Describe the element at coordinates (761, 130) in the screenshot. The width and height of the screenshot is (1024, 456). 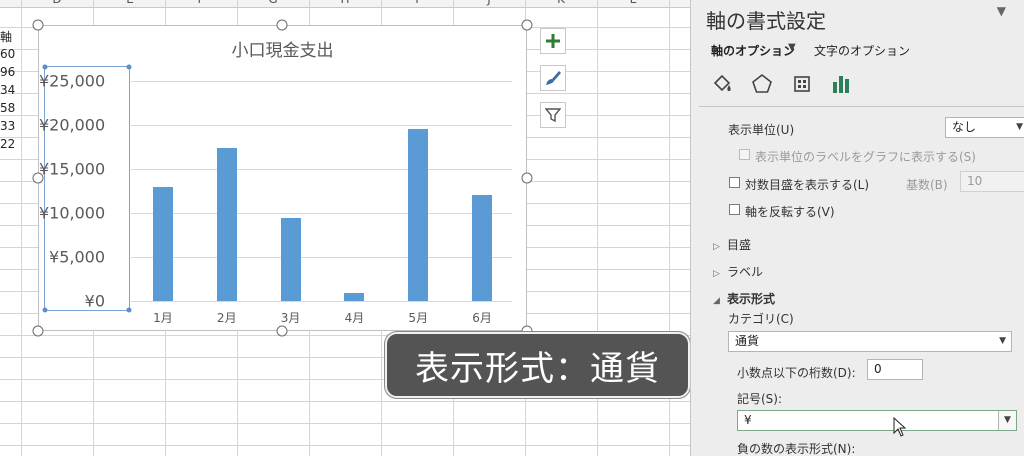
I see `display-units-label: 表示単位(U)` at that location.